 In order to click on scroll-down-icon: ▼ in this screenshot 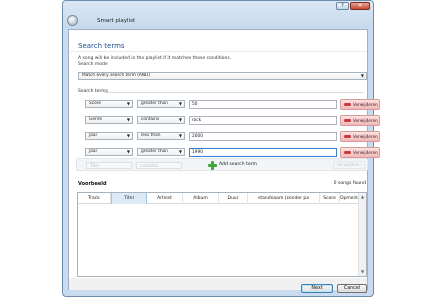, I will do `click(362, 272)`.